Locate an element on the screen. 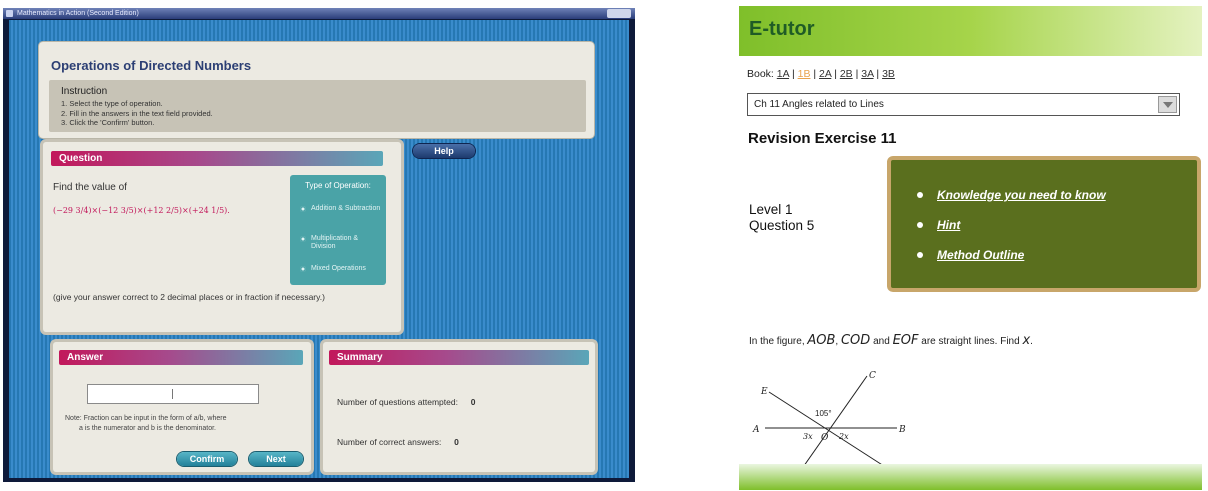 The image size is (1208, 491). math-term: COD is located at coordinates (855, 340).